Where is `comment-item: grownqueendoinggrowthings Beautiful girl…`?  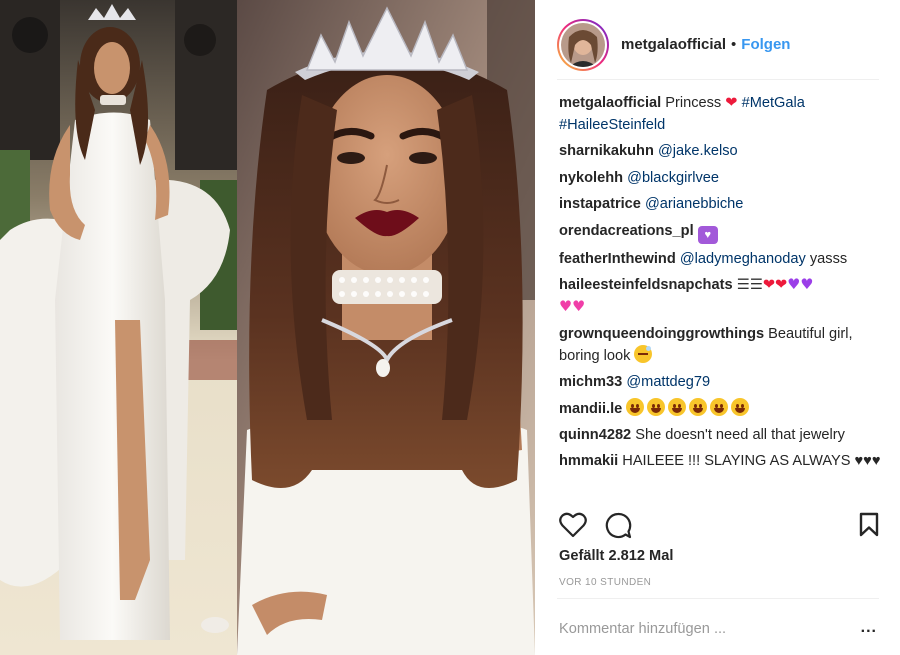 comment-item: grownqueendoinggrowthings Beautiful girl… is located at coordinates (720, 345).